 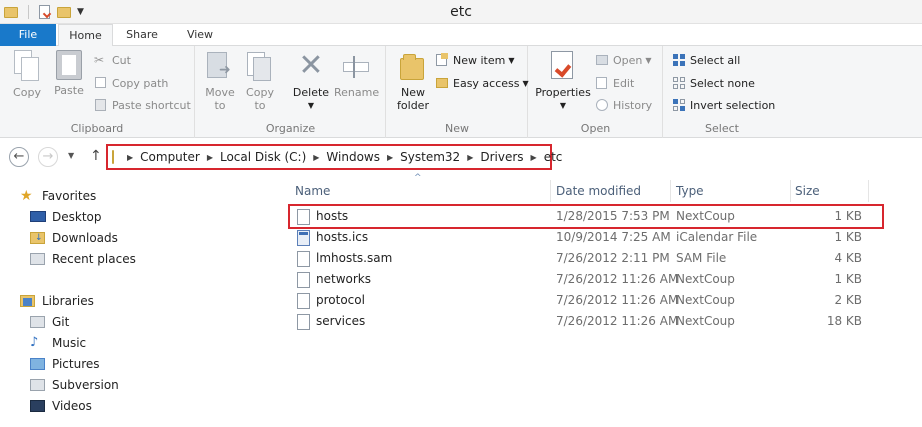 I want to click on highlight-box, so click(x=586, y=216).